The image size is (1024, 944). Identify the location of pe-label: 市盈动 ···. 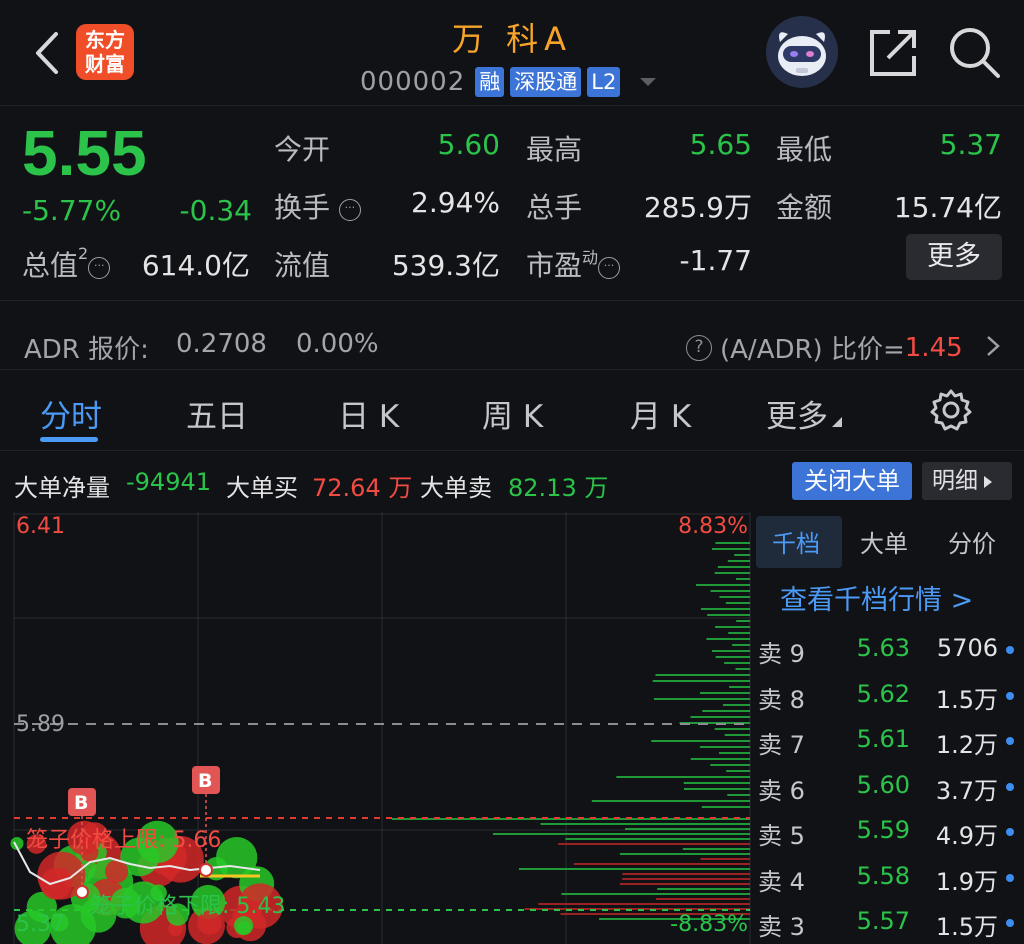
(573, 264).